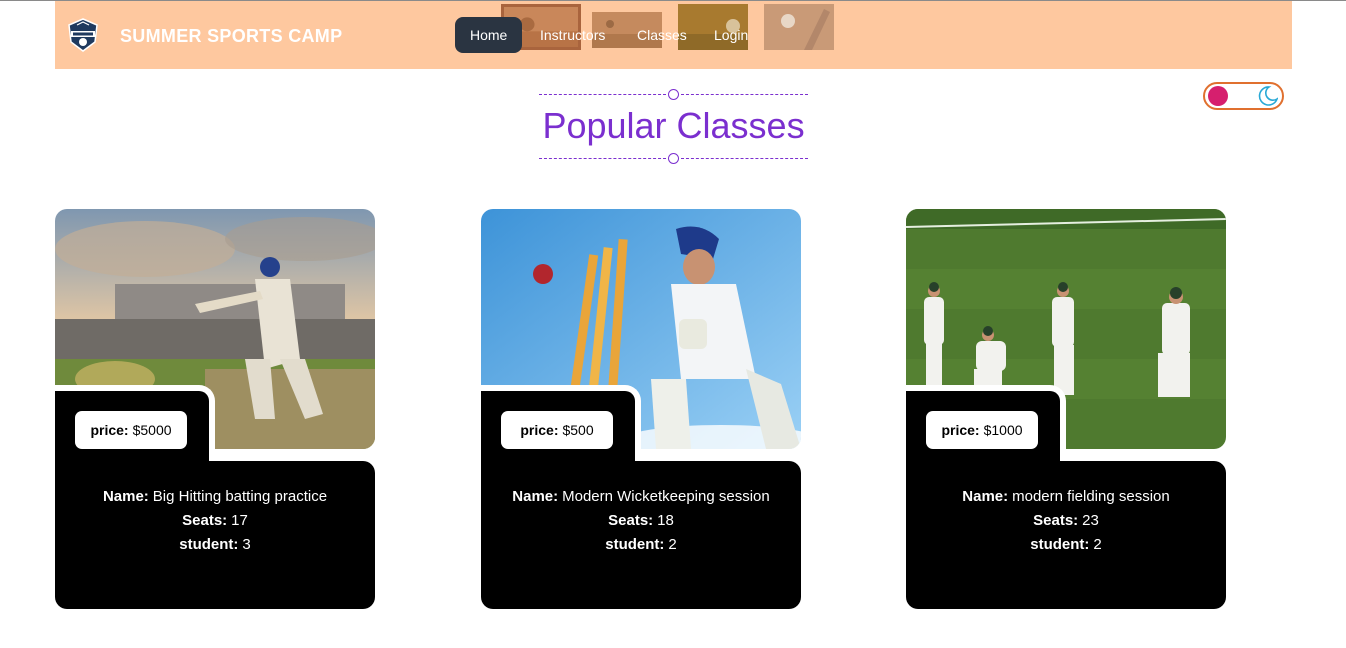 The height and width of the screenshot is (648, 1346). Describe the element at coordinates (673, 94) in the screenshot. I see `heading-divider-top` at that location.